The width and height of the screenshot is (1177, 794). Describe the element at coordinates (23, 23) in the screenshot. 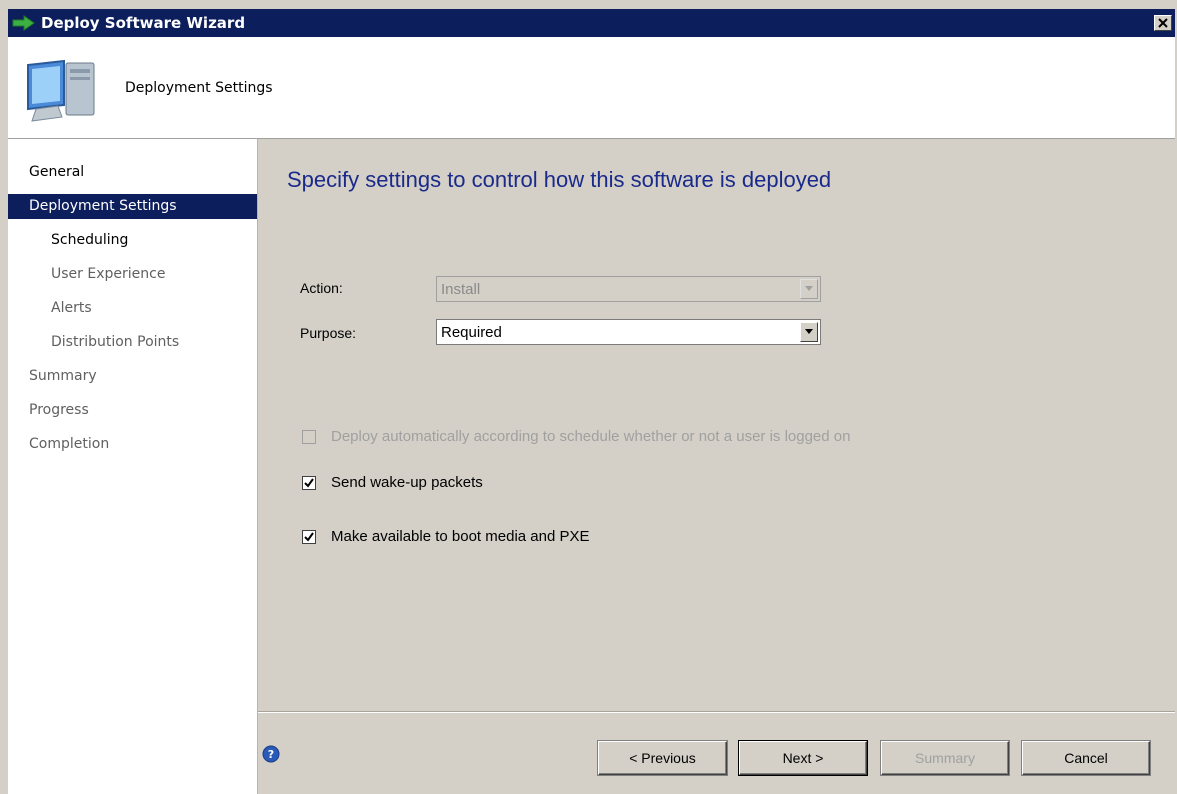

I see `green-arrow-icon` at that location.